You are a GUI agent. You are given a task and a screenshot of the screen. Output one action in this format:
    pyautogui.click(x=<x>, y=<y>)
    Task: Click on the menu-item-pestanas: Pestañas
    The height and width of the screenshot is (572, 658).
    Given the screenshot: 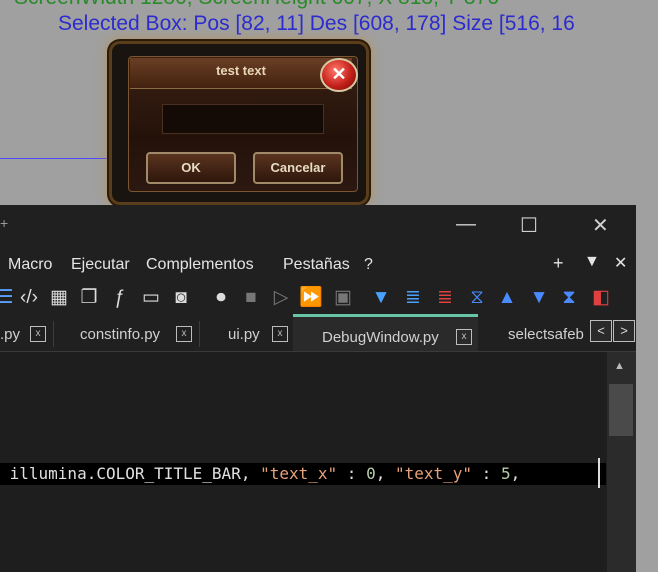 What is the action you would take?
    pyautogui.click(x=316, y=265)
    